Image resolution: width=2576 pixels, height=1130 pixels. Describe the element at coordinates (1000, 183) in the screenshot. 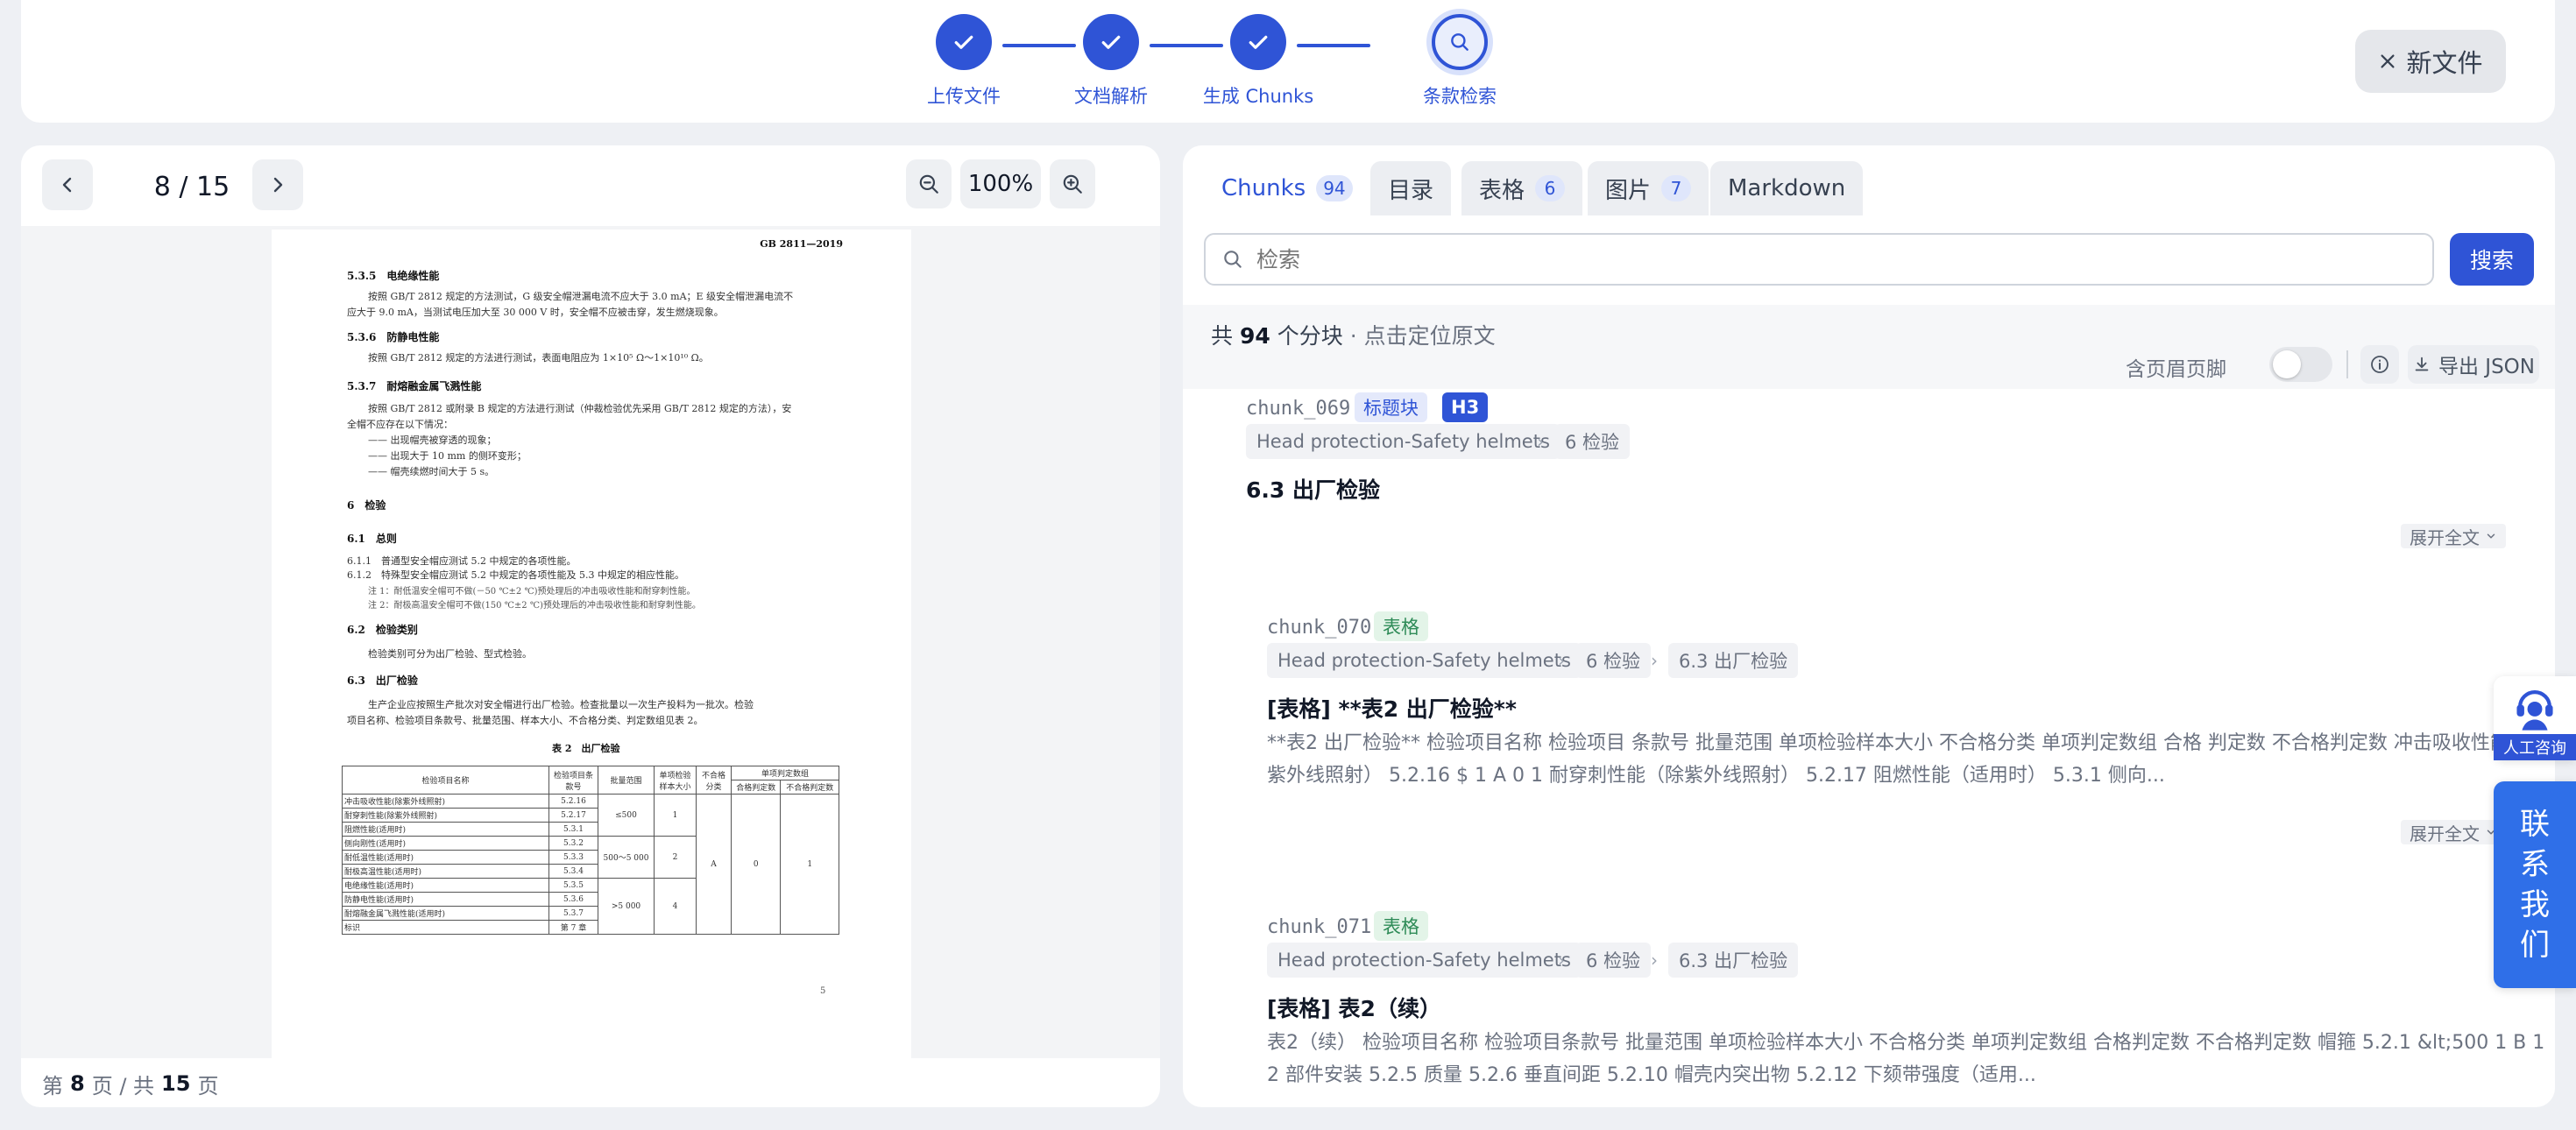

I see `zoom-level: 100%` at that location.